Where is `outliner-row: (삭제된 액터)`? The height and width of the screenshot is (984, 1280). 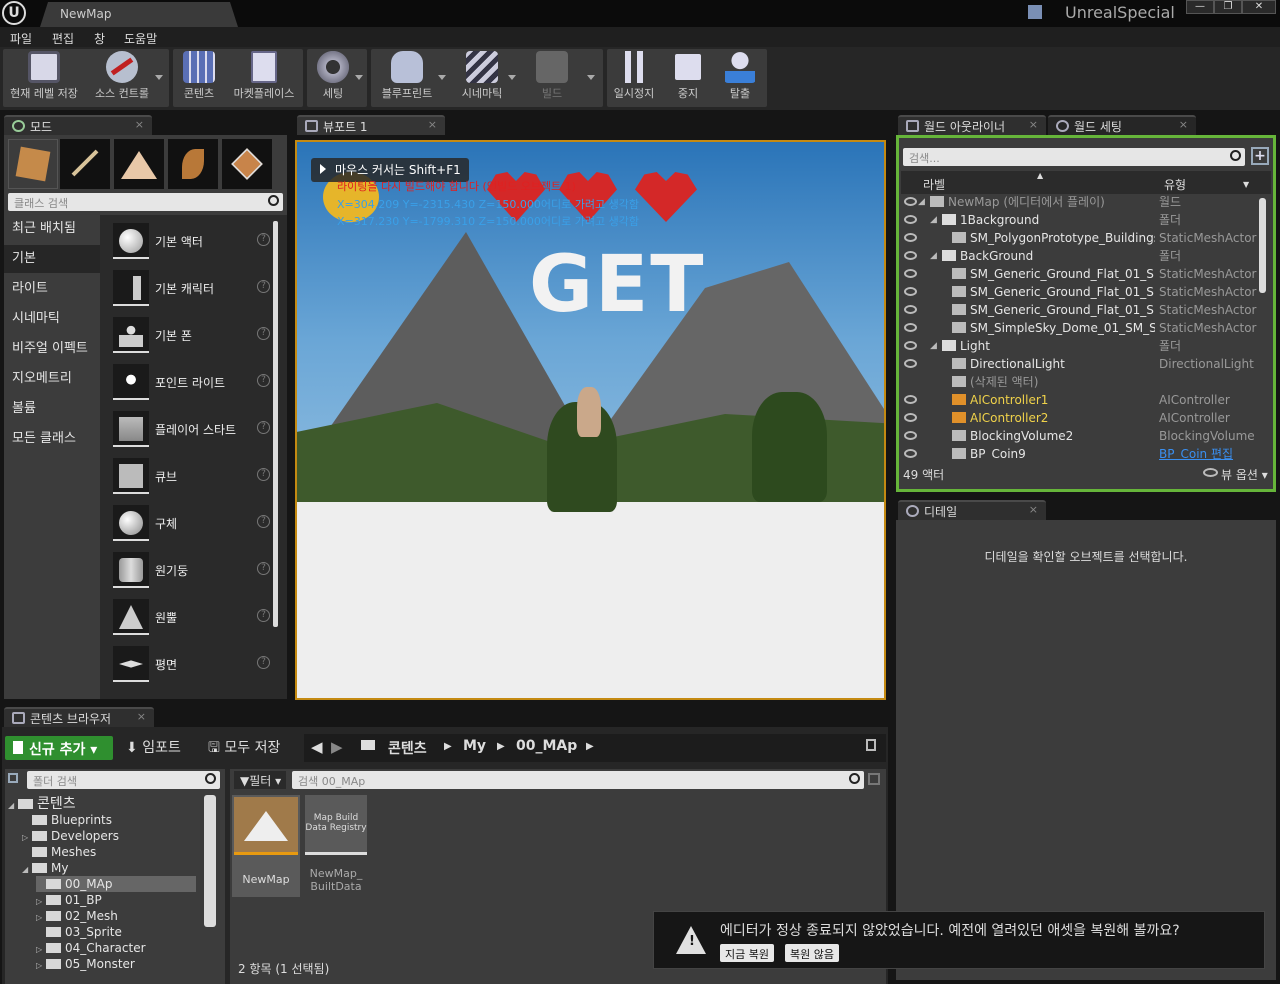 outliner-row: (삭제된 액터) is located at coordinates (1080, 382).